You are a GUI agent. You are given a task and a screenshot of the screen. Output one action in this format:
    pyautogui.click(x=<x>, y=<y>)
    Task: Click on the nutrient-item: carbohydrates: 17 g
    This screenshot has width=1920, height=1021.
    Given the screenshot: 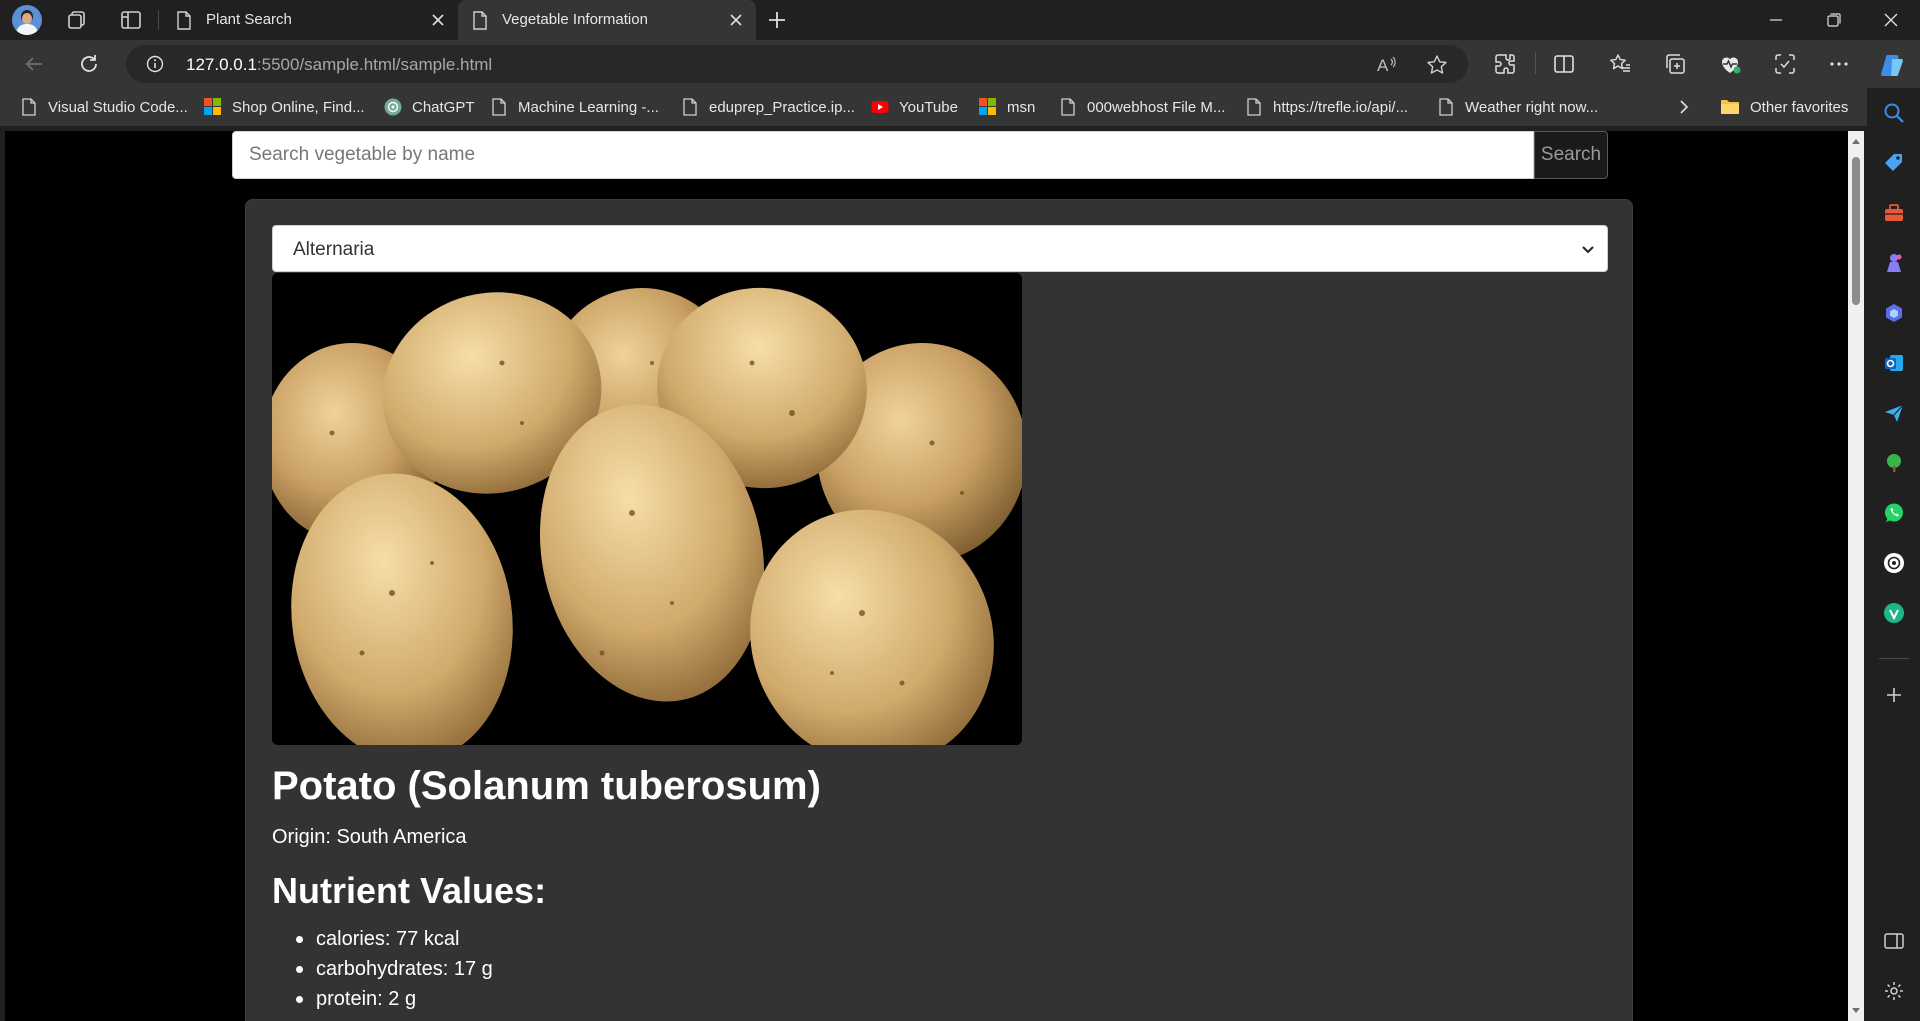 What is the action you would take?
    pyautogui.click(x=394, y=969)
    